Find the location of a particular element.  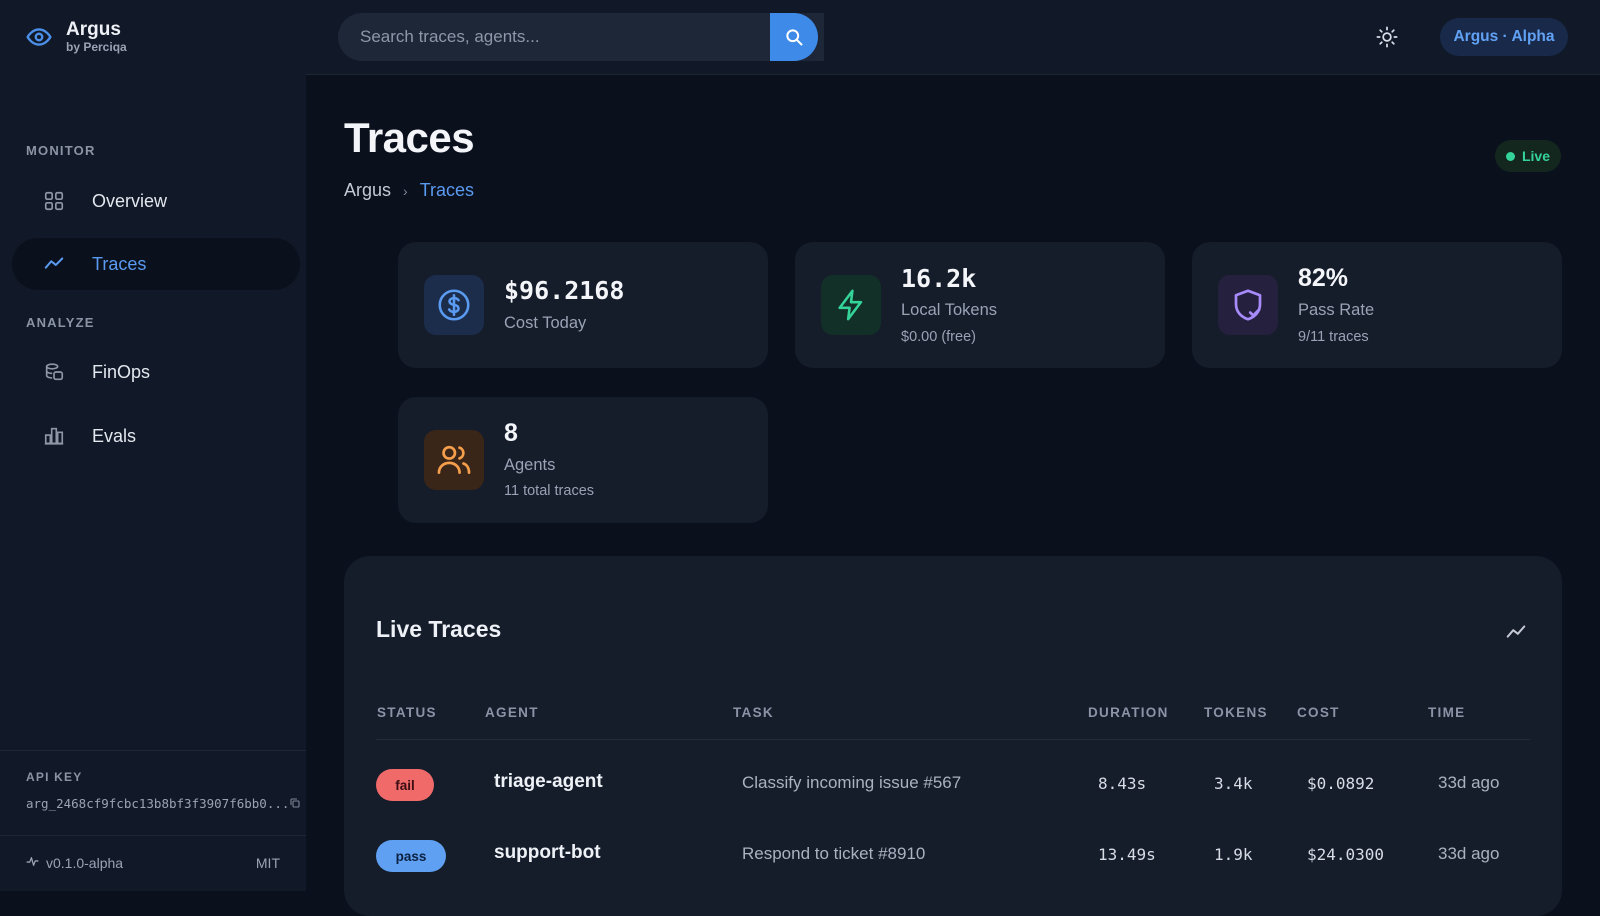

panel-title: Live Traces is located at coordinates (439, 629).